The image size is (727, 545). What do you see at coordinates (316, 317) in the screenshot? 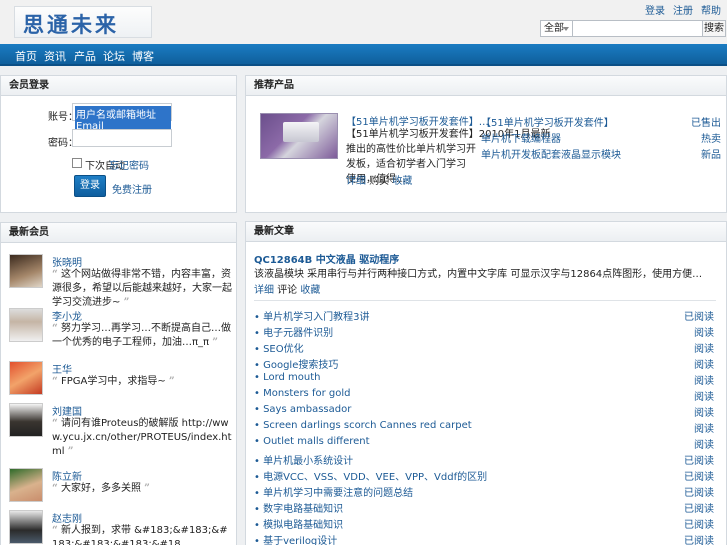
I see `article-title: 单片机学习入门教程3讲` at bounding box center [316, 317].